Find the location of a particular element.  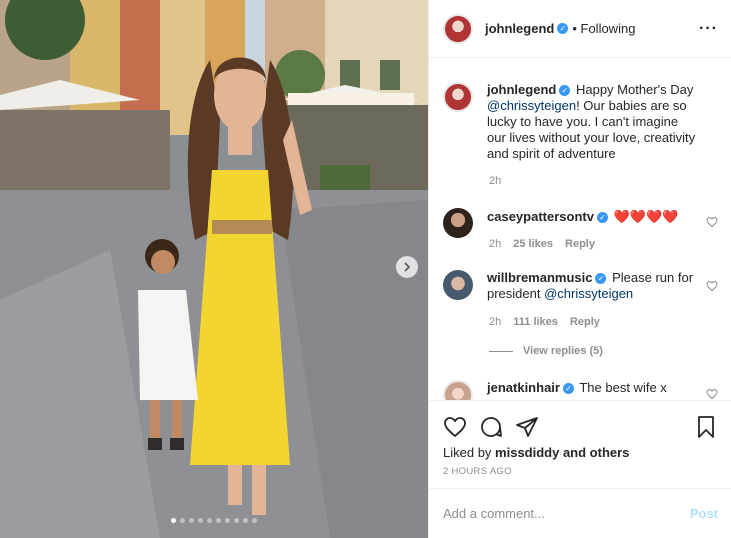

liked-by-label: Liked by is located at coordinates (469, 452).